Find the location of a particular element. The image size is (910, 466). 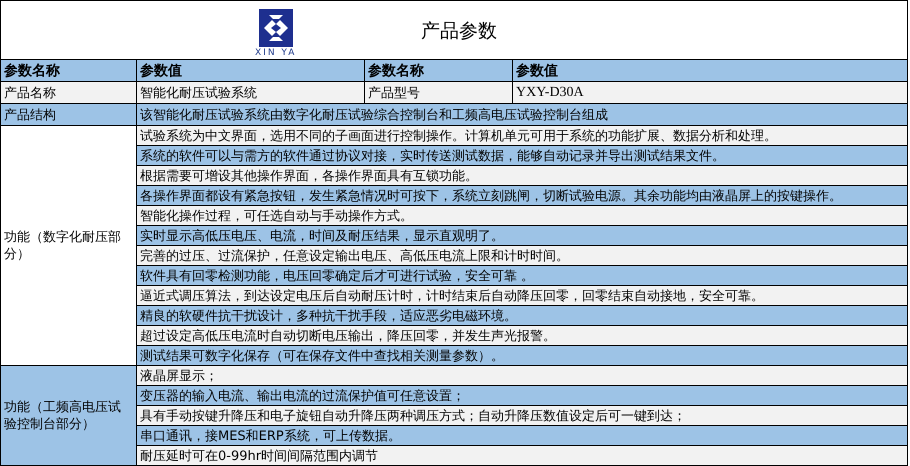

table-cell: 超过设定高低压电流时自动切断电压输出，降压回零，并发生声光报警。 is located at coordinates (522, 336).